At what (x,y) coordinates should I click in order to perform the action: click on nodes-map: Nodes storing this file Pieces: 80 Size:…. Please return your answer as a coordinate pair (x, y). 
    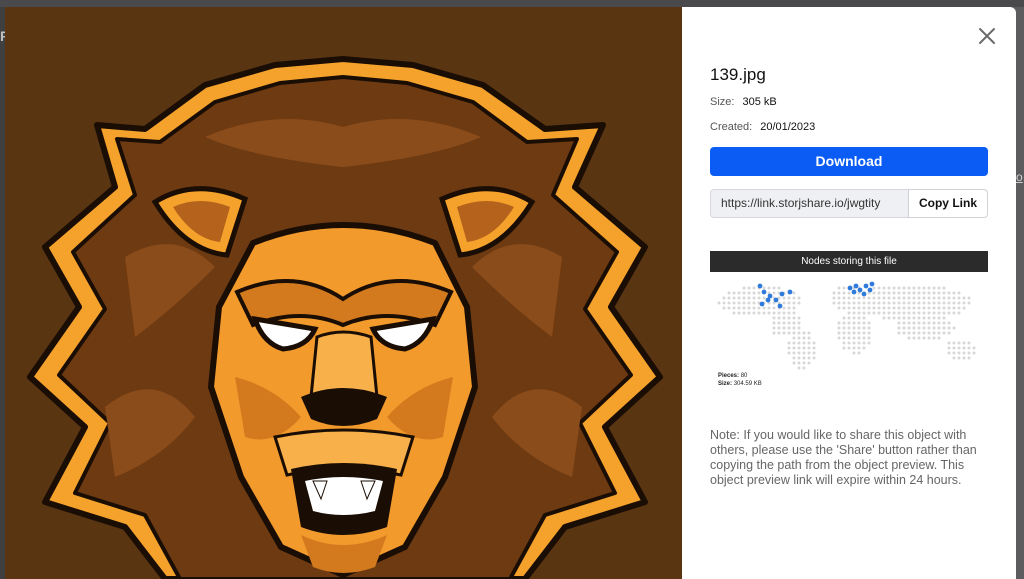
    Looking at the image, I should click on (849, 321).